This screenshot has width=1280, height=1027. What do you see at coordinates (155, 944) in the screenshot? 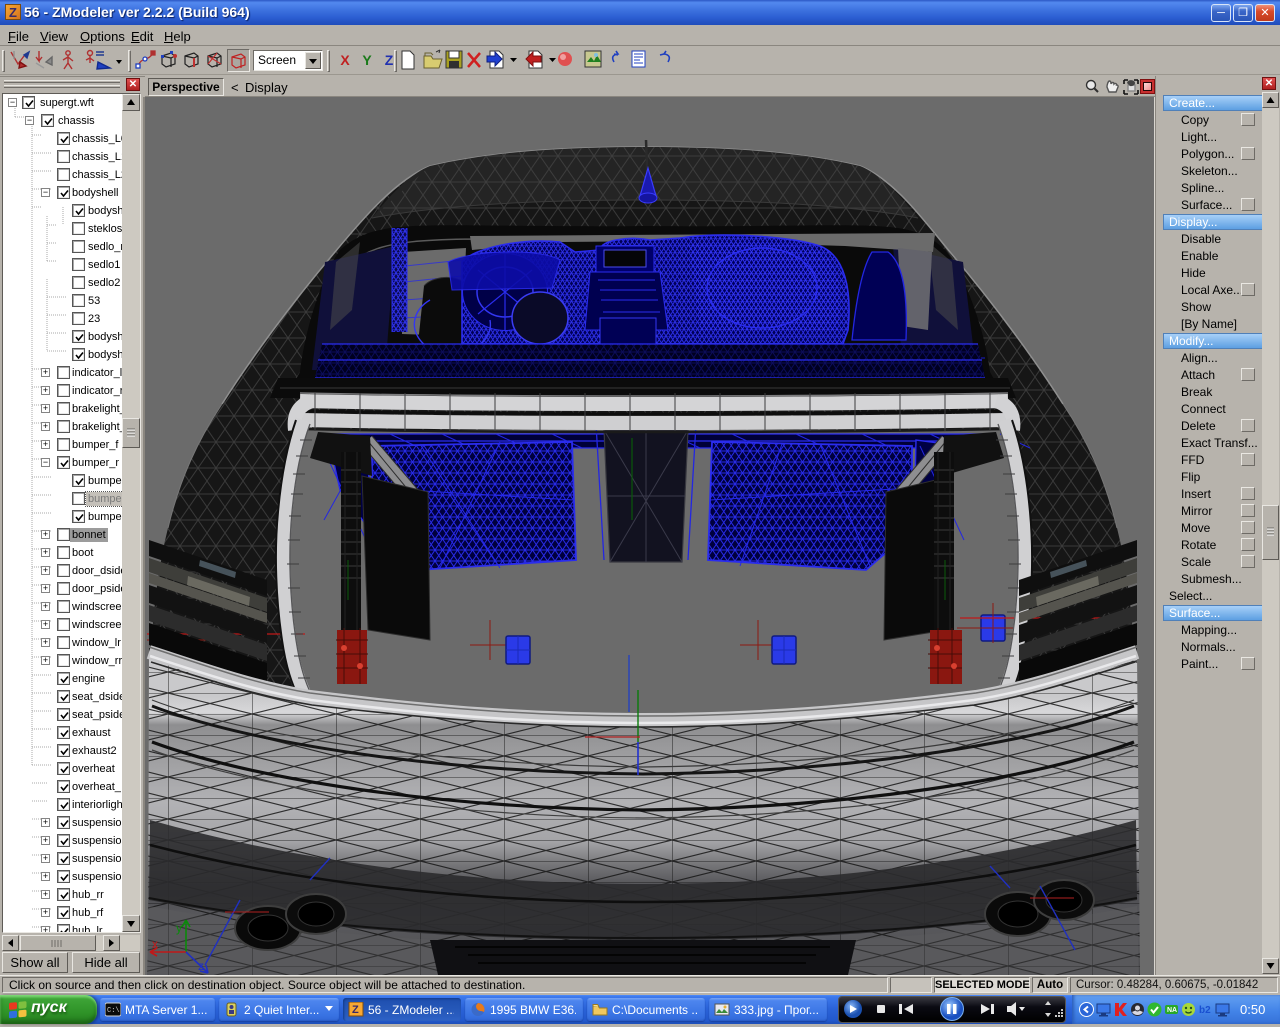
I see `svg-text: x` at bounding box center [155, 944].